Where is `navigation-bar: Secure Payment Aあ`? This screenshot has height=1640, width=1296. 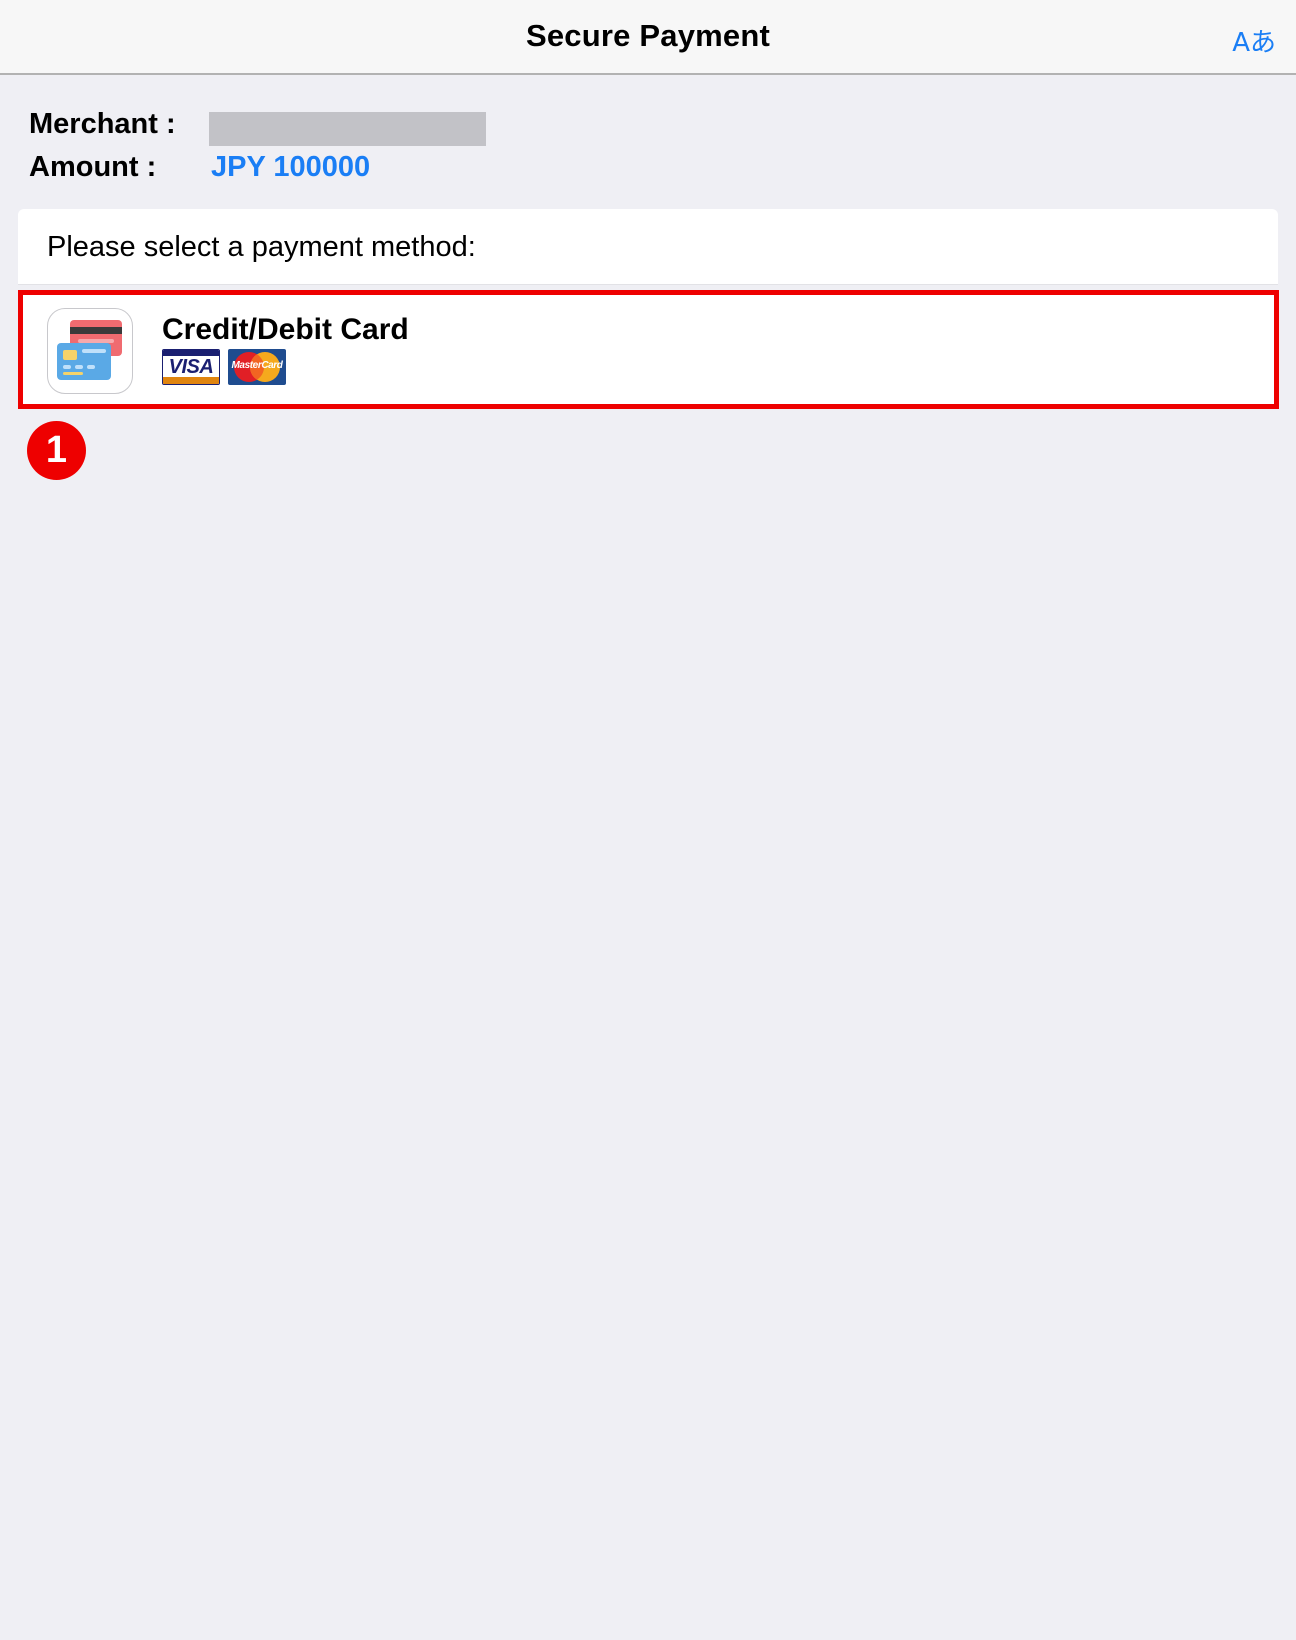 navigation-bar: Secure Payment Aあ is located at coordinates (648, 37).